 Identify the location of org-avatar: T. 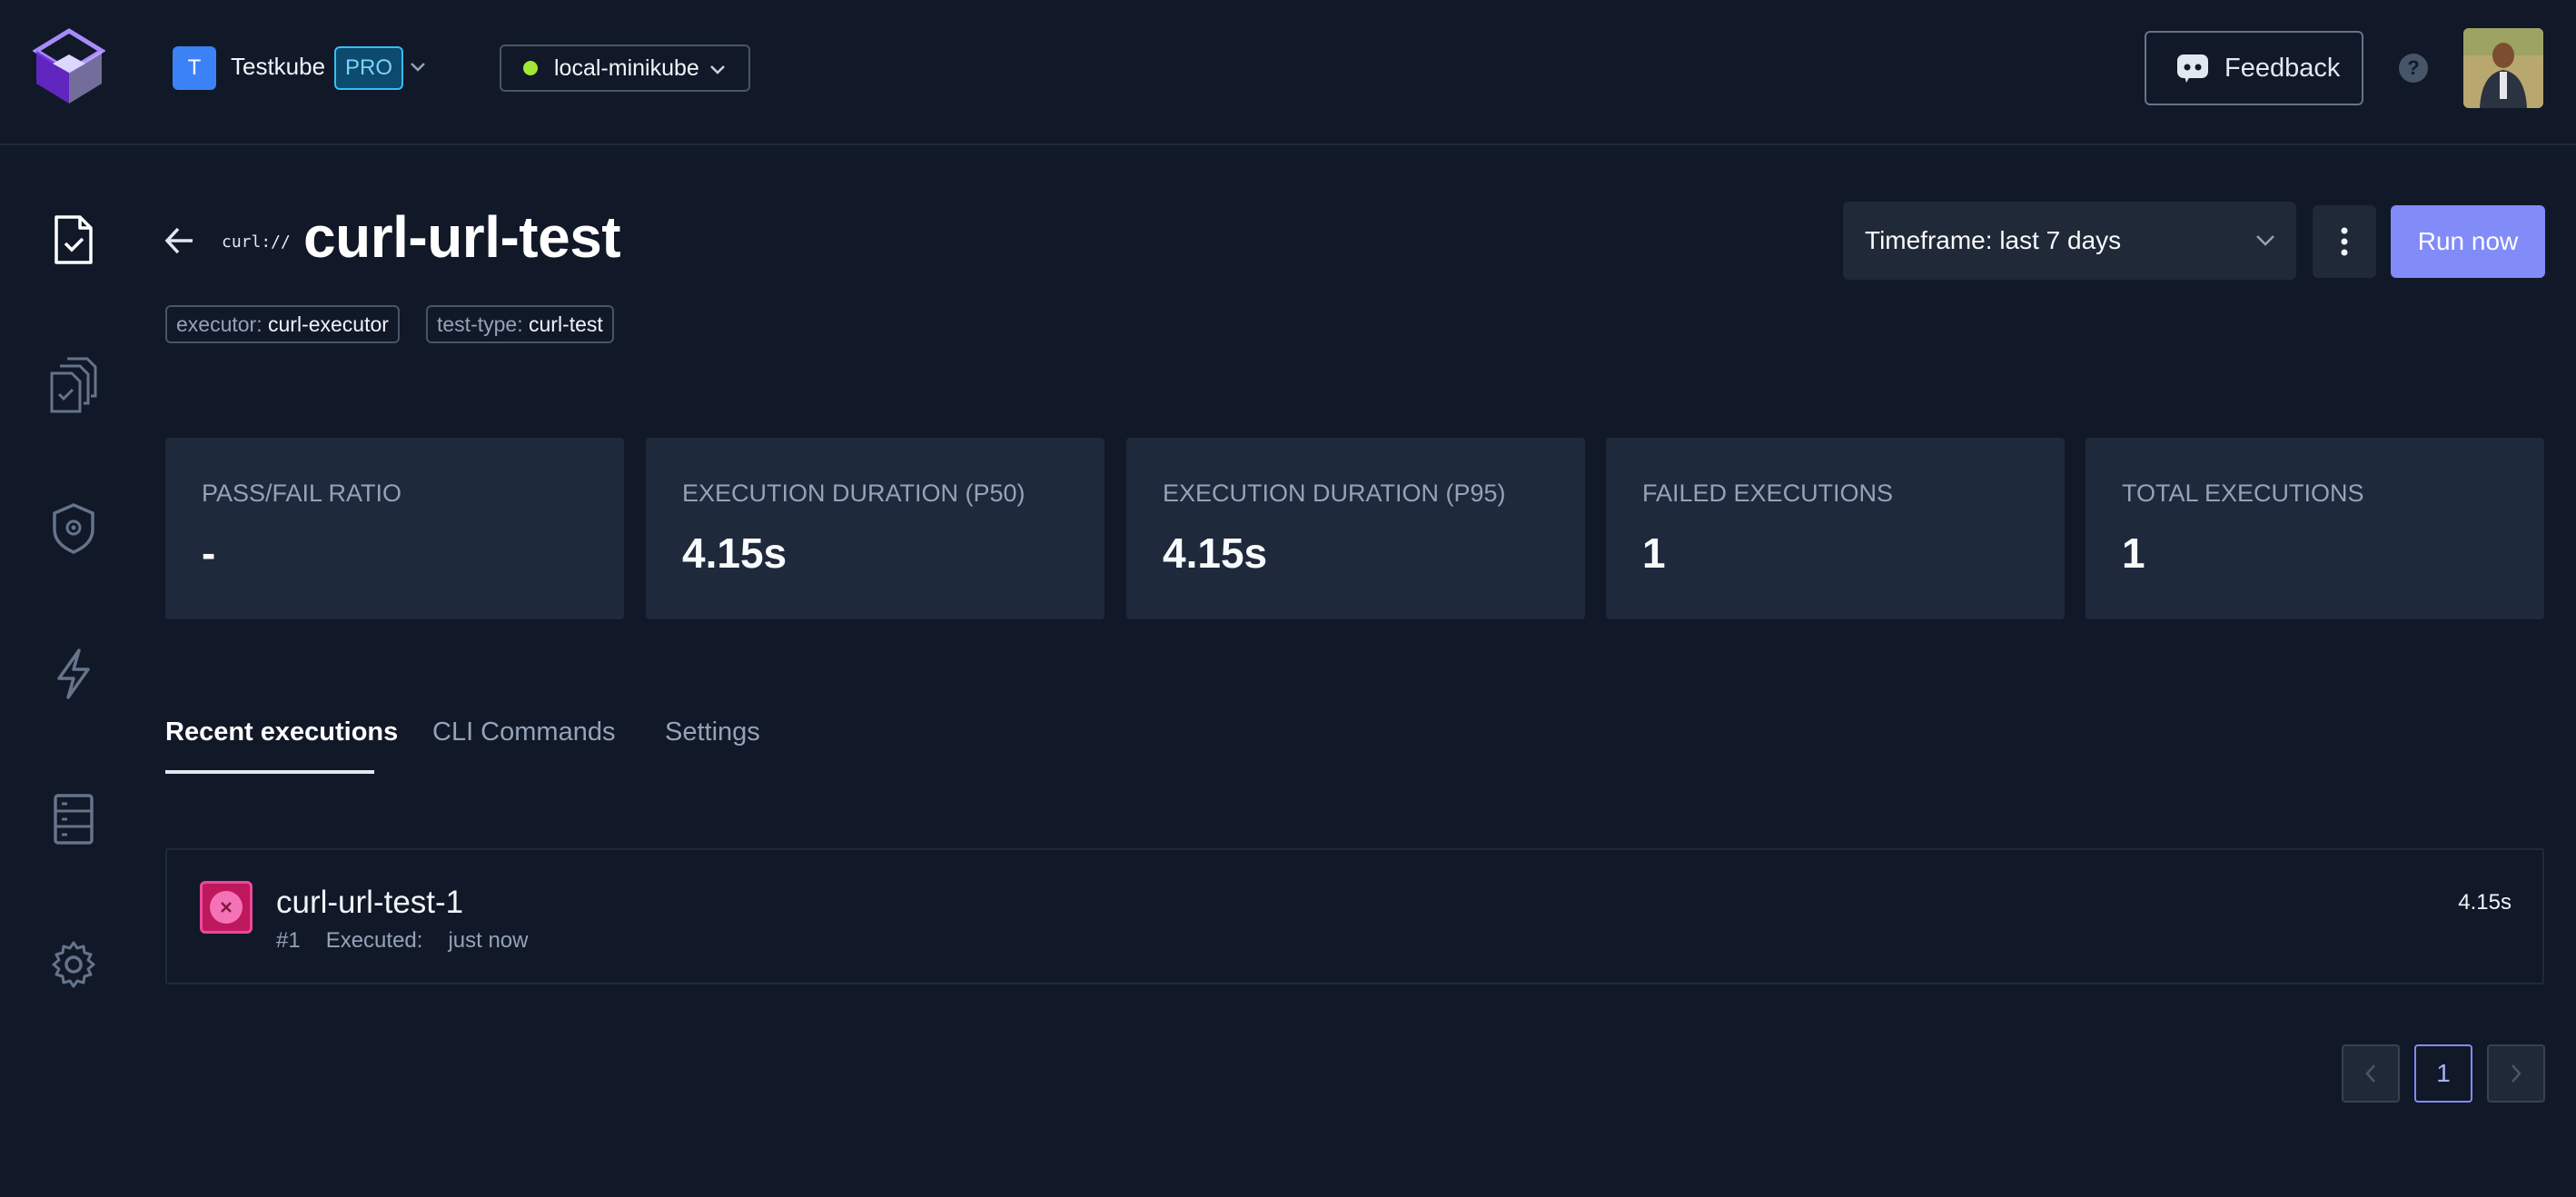
(194, 68).